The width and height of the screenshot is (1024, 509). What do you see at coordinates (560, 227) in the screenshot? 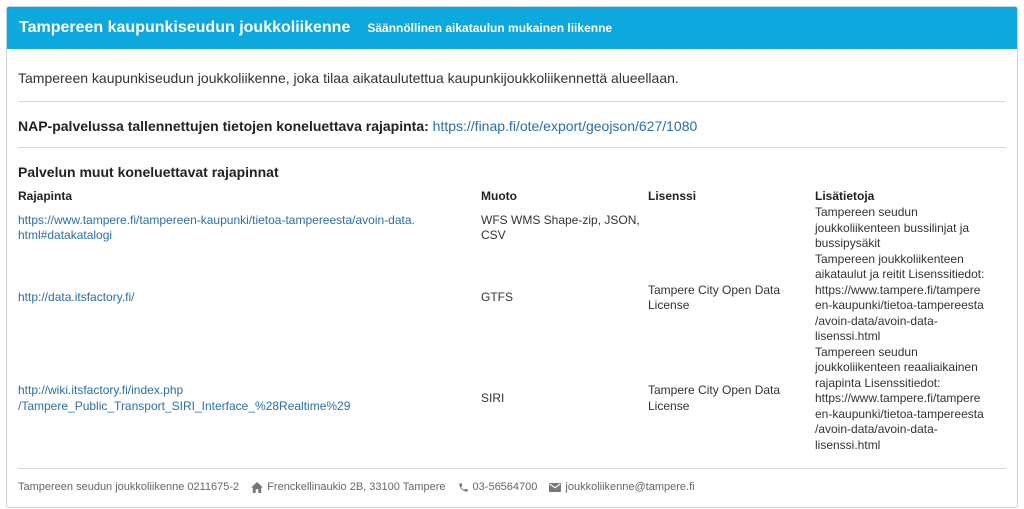
I see `format-cell: WFS WMS Shape-zip, JSON, CSV` at bounding box center [560, 227].